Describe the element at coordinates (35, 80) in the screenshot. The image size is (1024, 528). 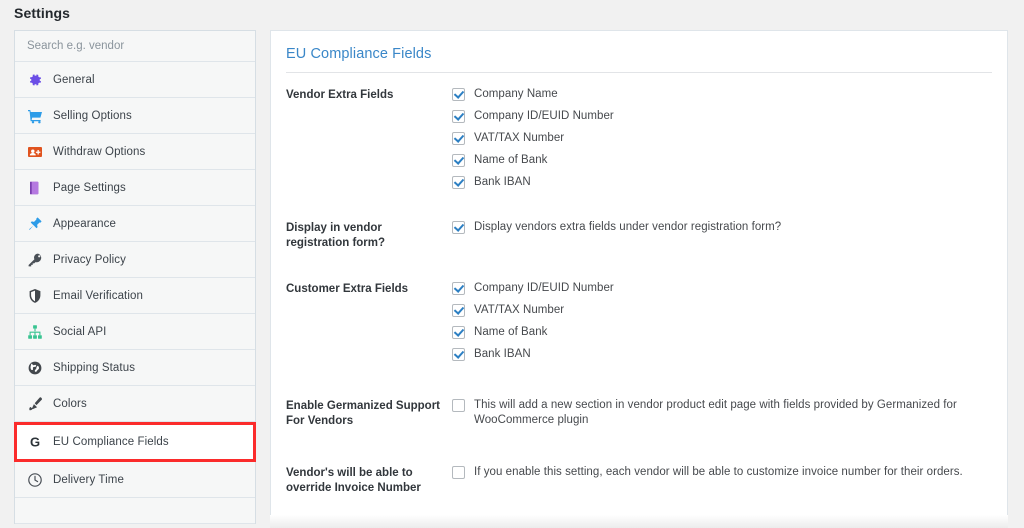
I see `gear-icon` at that location.